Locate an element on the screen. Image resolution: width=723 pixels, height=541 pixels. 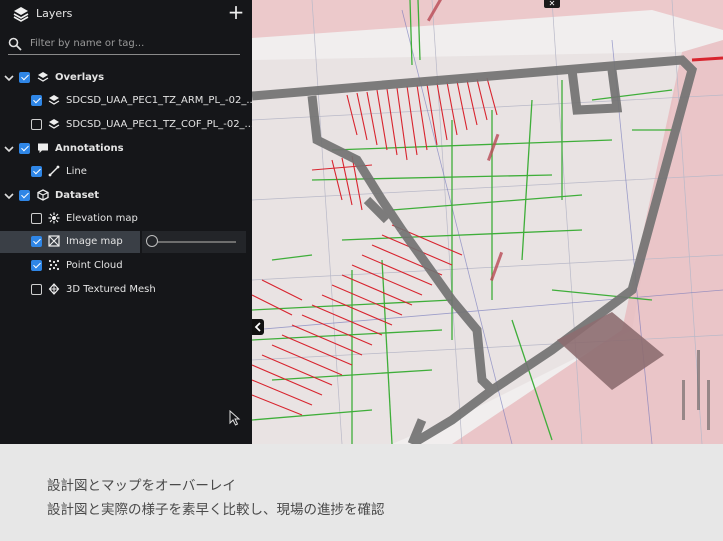
layer-label: Point Cloud is located at coordinates (94, 265).